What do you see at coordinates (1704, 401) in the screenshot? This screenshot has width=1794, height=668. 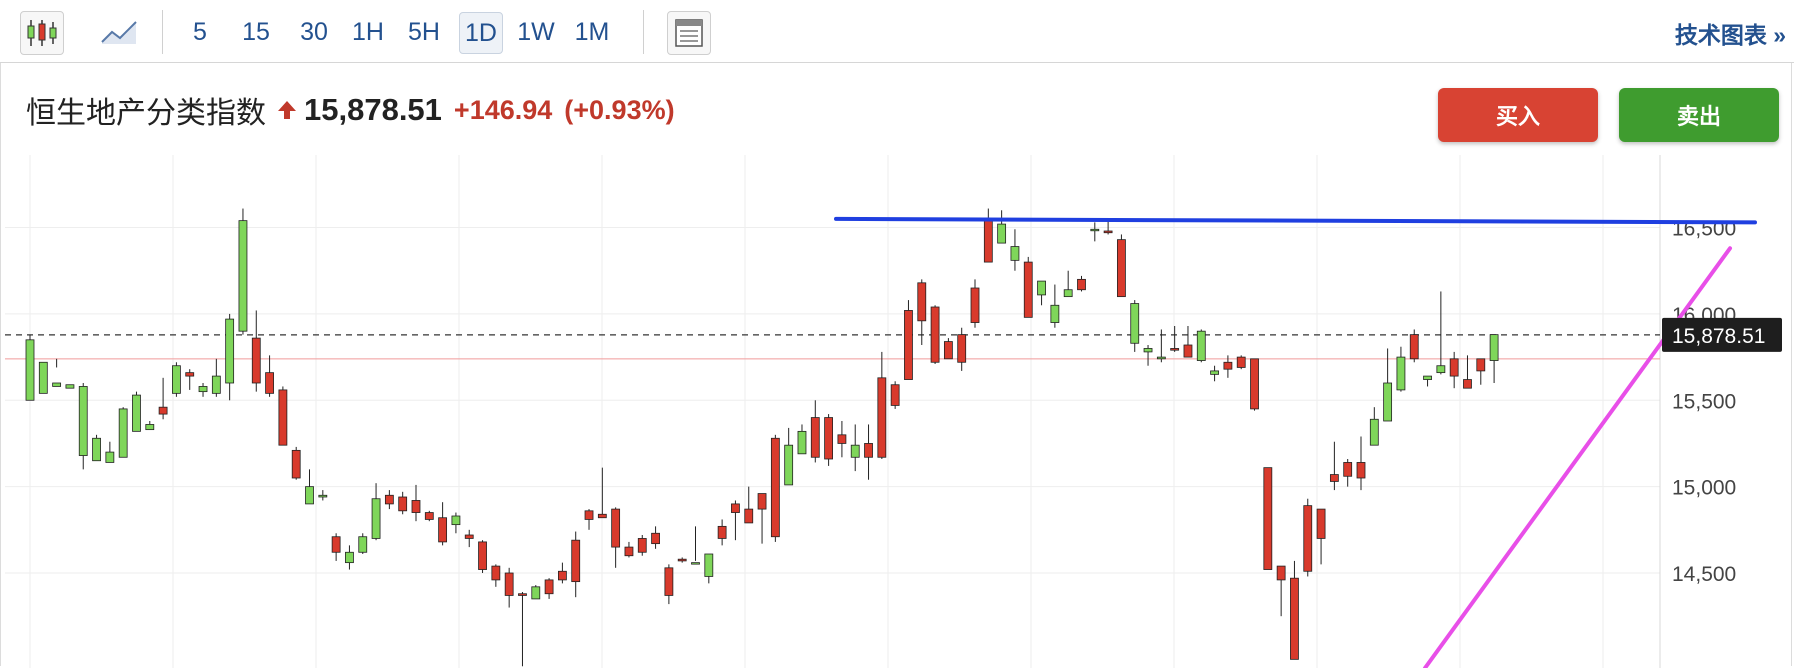 I see `y-axis-tick-label: 15,500` at bounding box center [1704, 401].